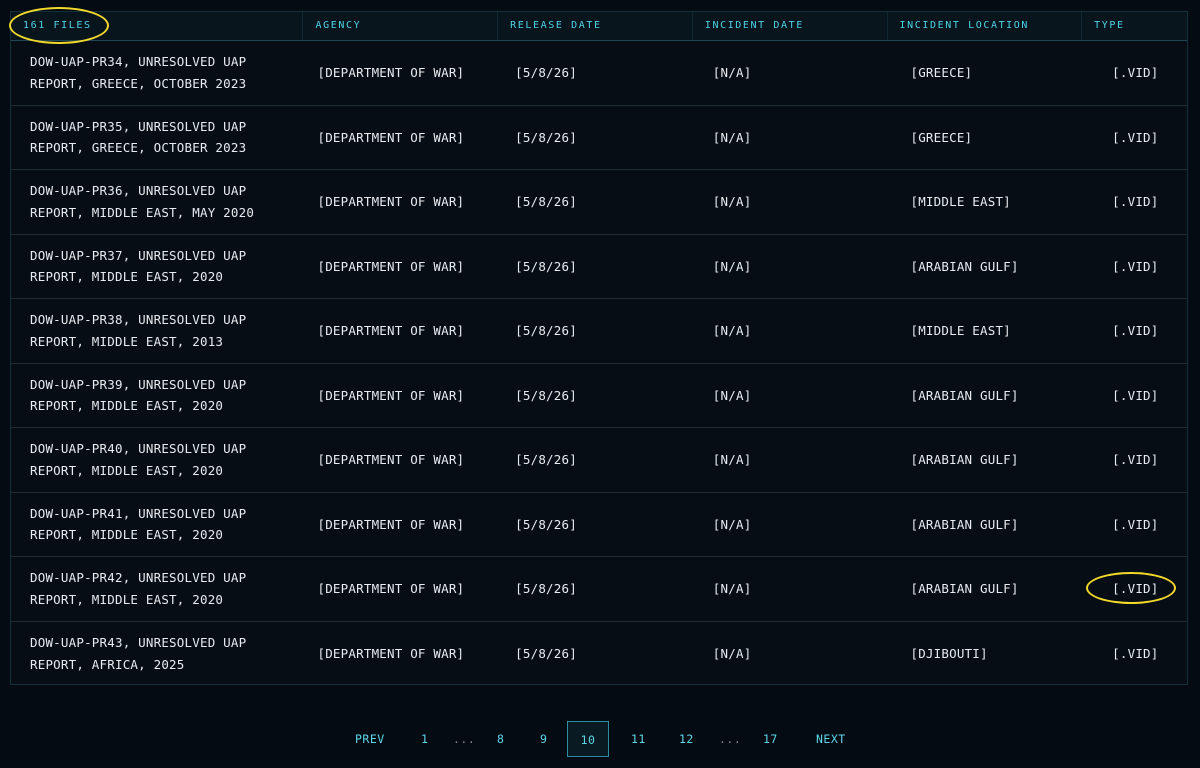  I want to click on pagination: PREV 1 ... 8 9 10 11 12 ... 17 NEXT, so click(600, 739).